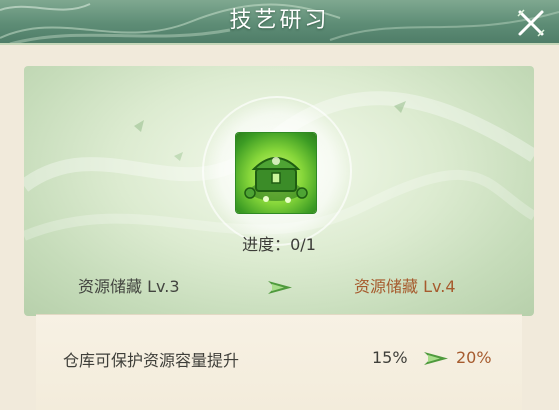 The image size is (559, 410). Describe the element at coordinates (151, 360) in the screenshot. I see `stat-label: 仓库可保护资源容量提升` at that location.